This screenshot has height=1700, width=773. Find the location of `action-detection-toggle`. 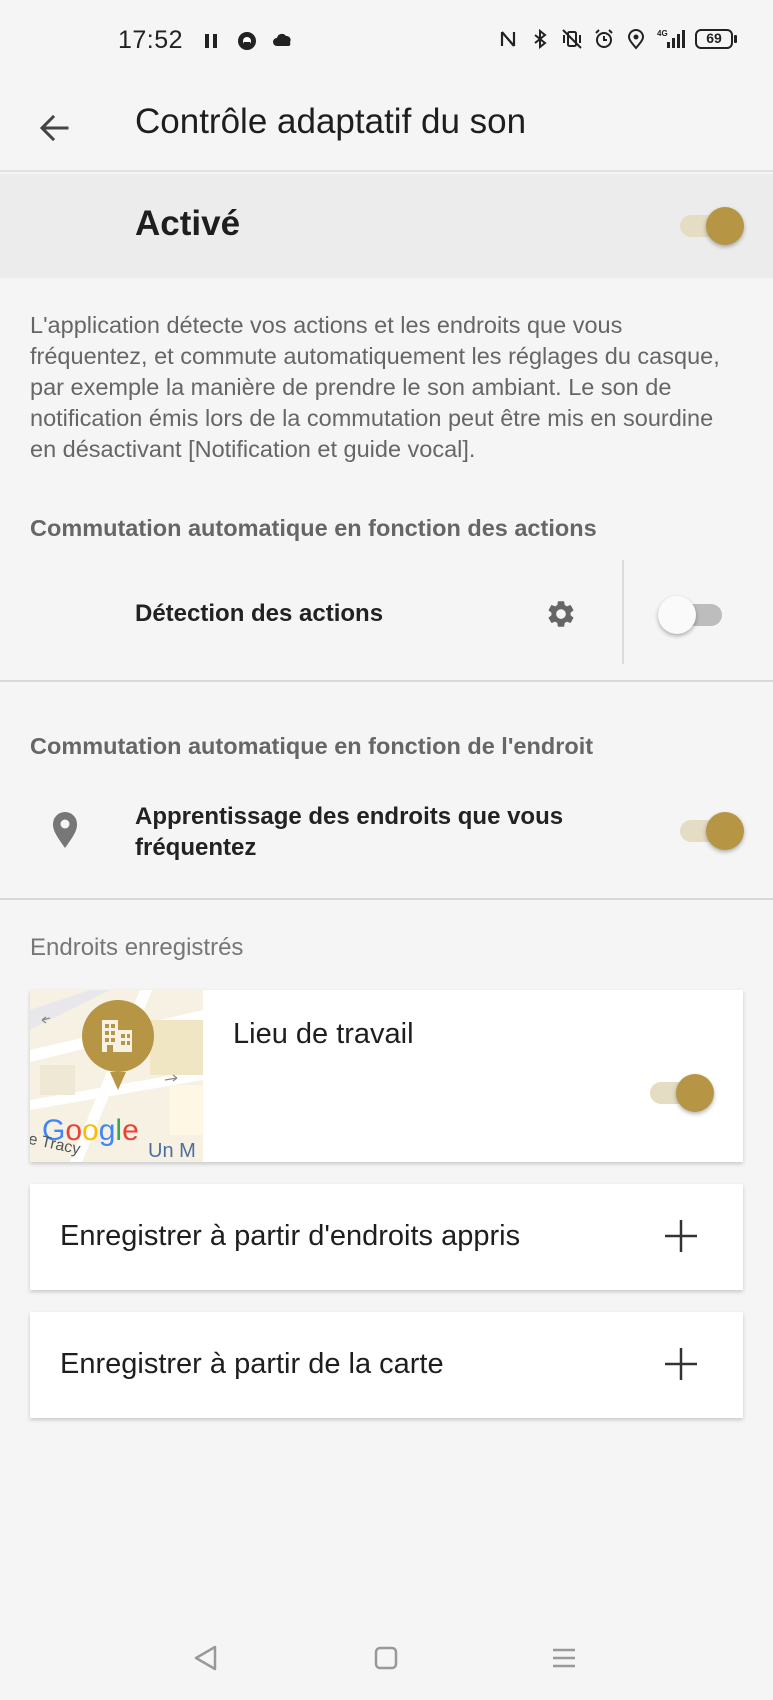

action-detection-toggle is located at coordinates (692, 615).